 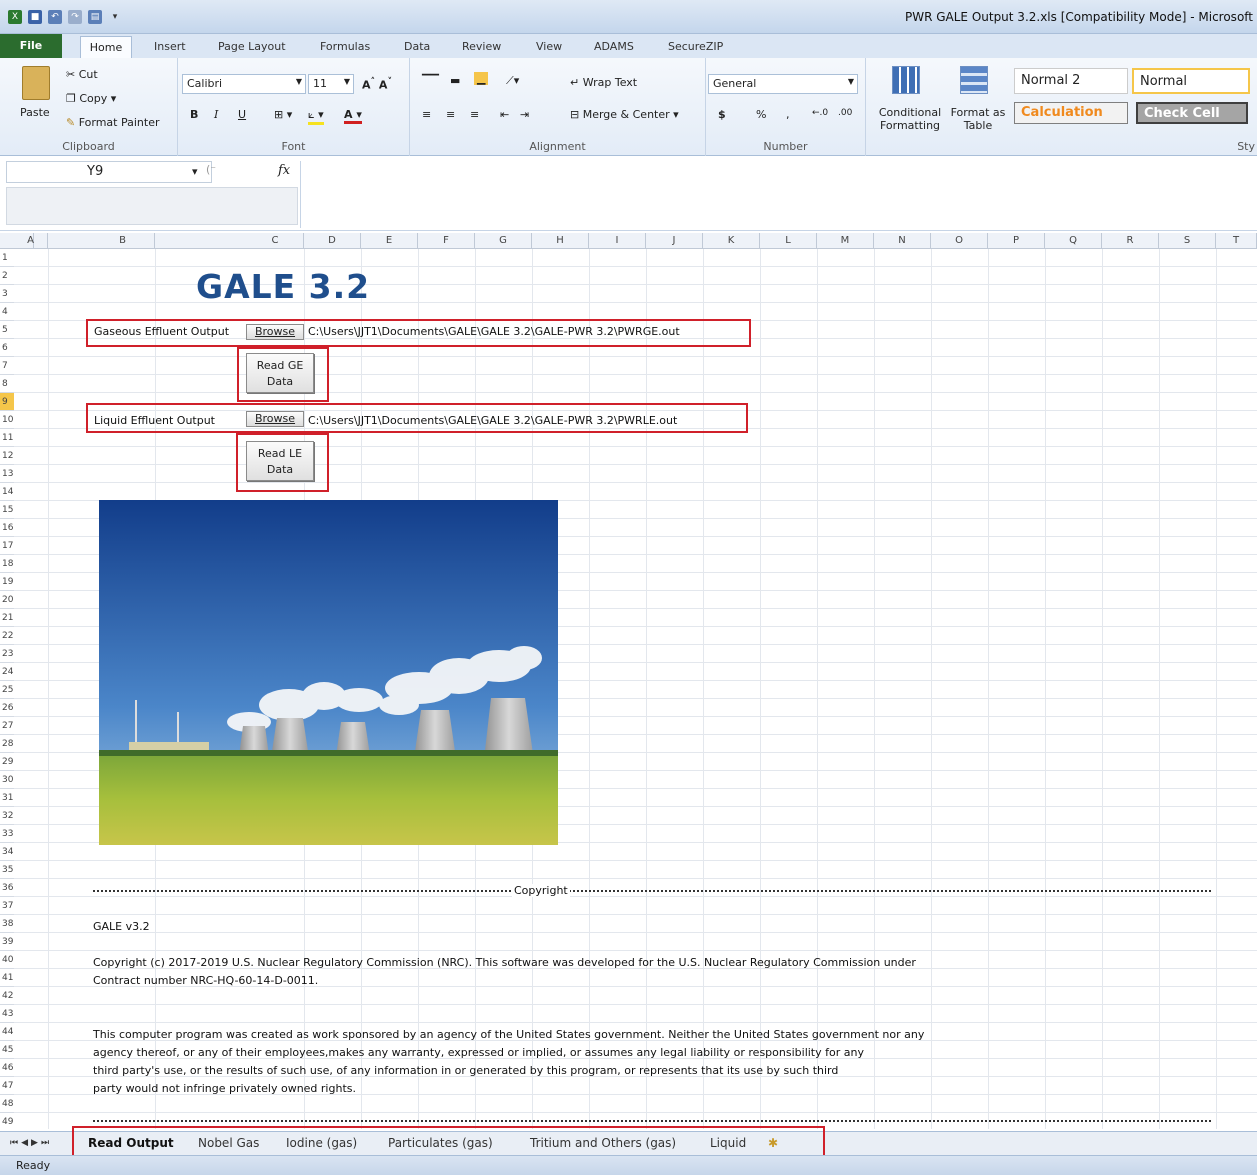 I want to click on sheet-tab-tritium: Tritium and Others (gas), so click(x=603, y=1143).